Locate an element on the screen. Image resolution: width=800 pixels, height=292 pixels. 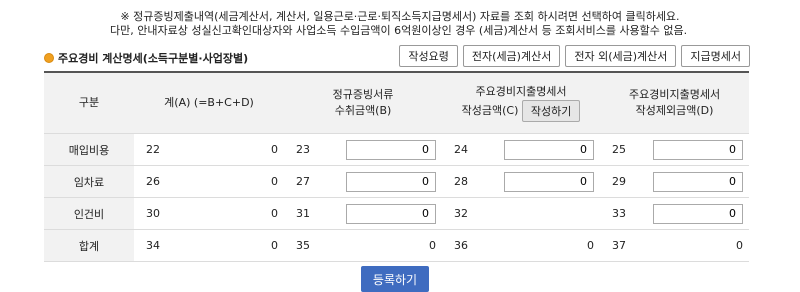
cell-number: 22 is located at coordinates (153, 149).